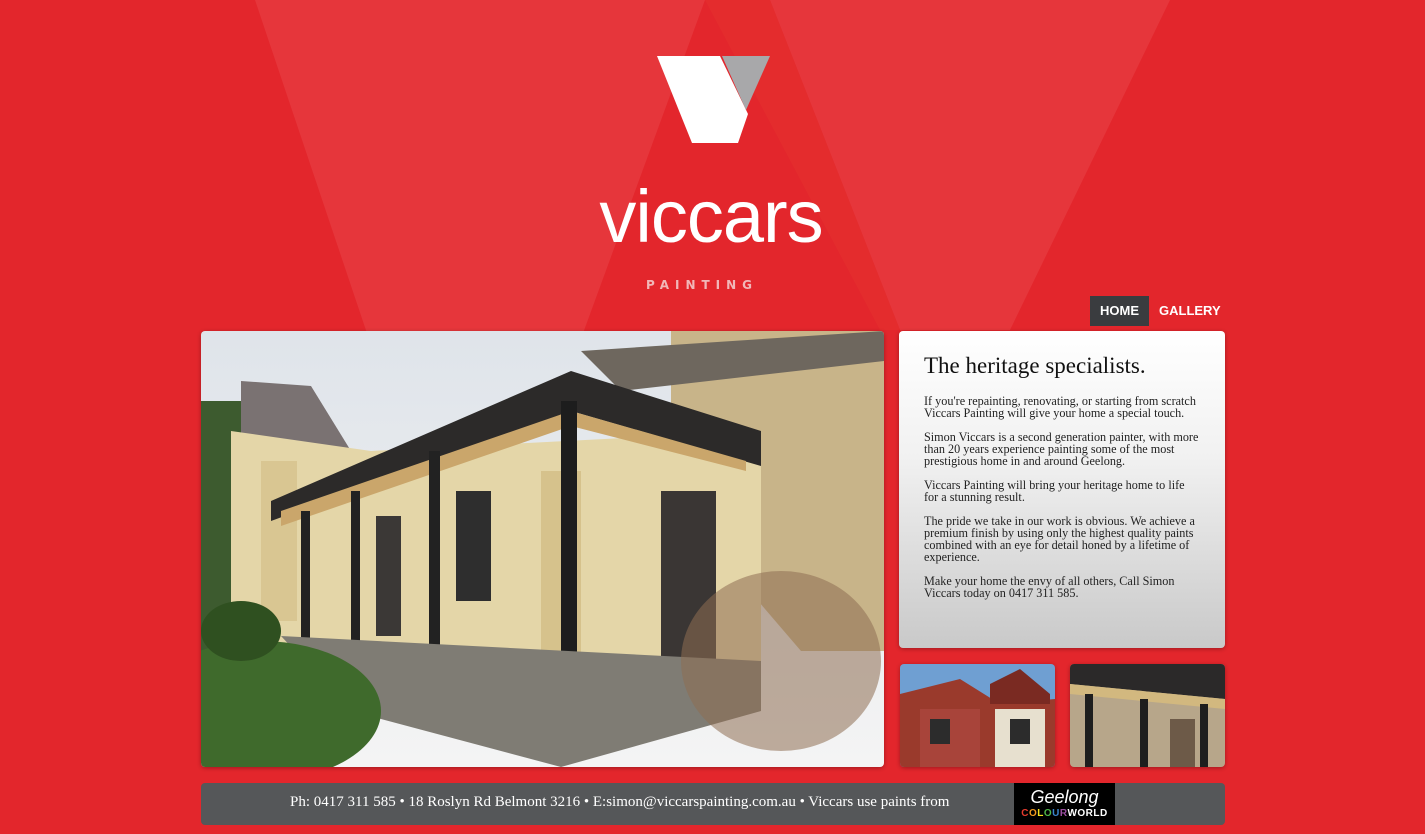  What do you see at coordinates (1035, 365) in the screenshot?
I see `panel-heading: The heritage specialists.` at bounding box center [1035, 365].